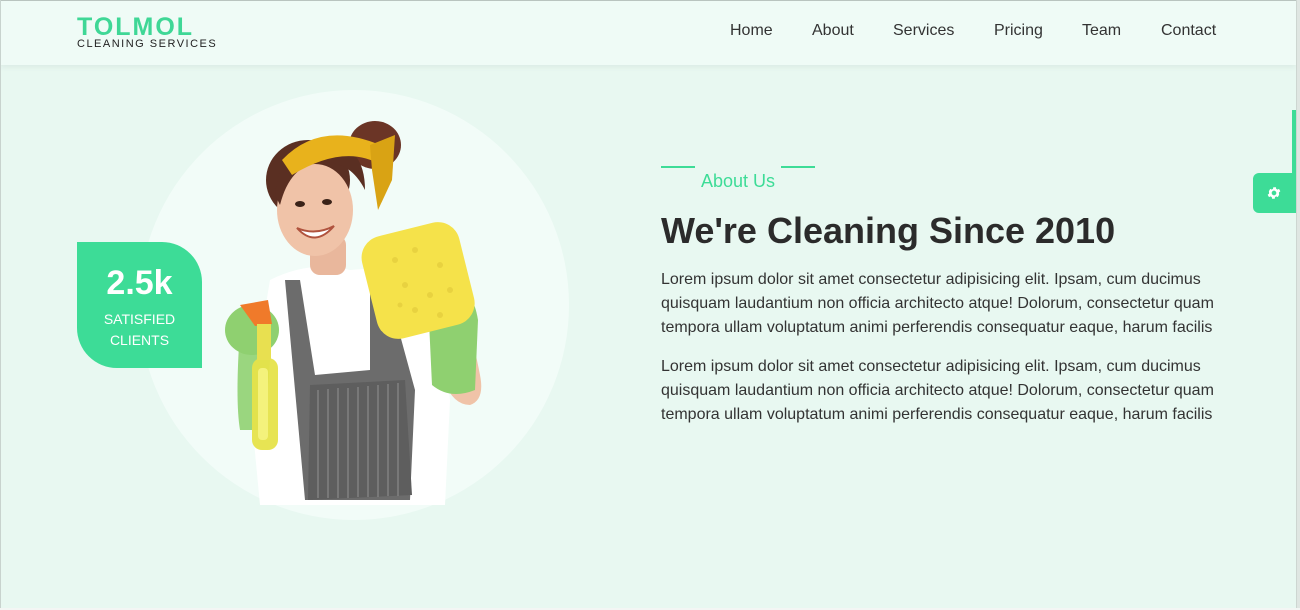  I want to click on eyebrow-line-left, so click(678, 167).